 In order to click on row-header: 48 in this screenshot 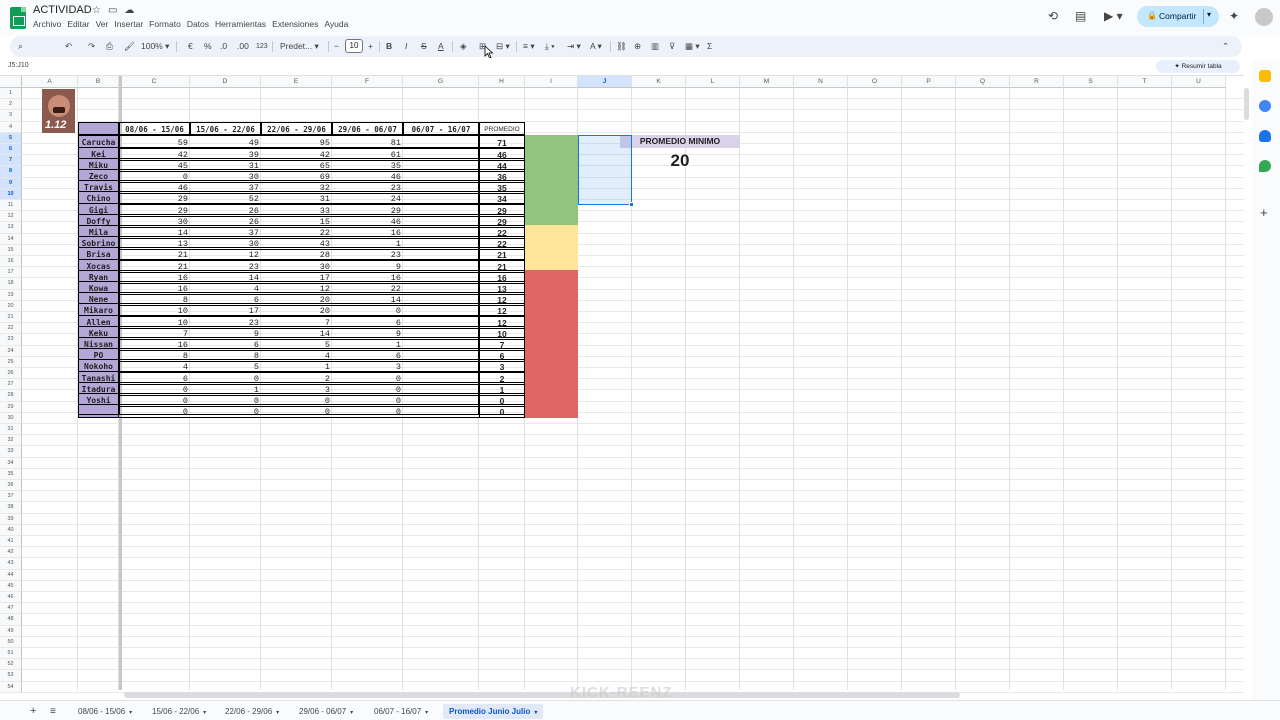, I will do `click(11, 620)`.